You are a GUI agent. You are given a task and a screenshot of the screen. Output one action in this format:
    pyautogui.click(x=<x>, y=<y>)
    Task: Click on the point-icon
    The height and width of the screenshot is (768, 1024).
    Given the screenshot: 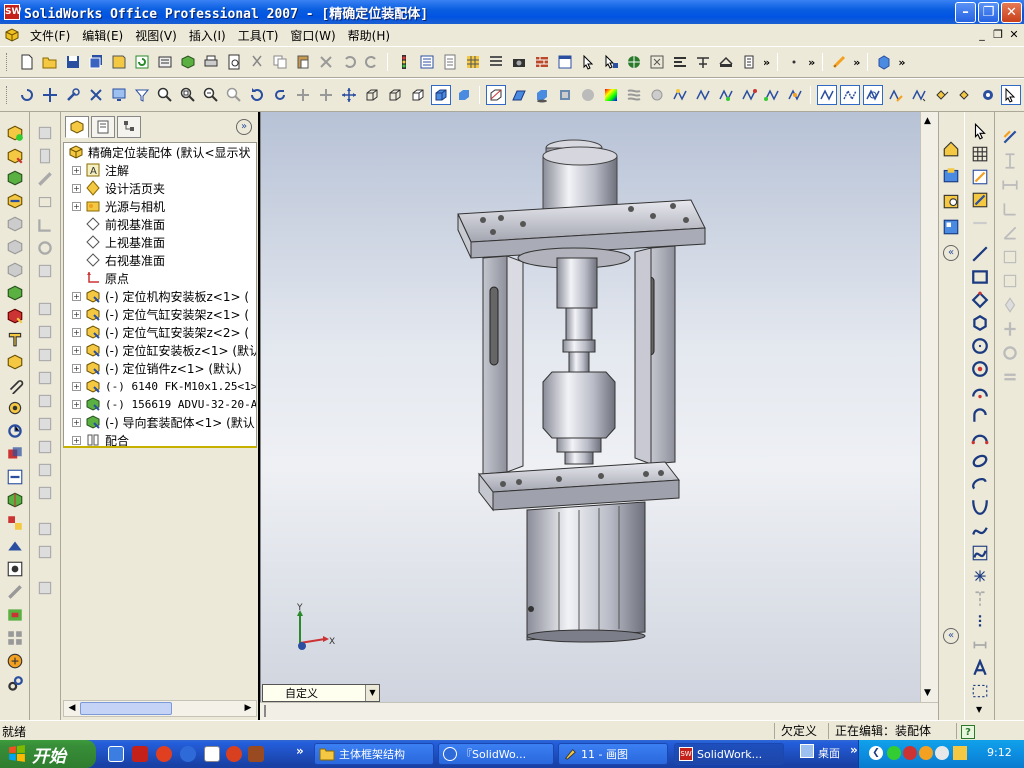 What is the action you would take?
    pyautogui.click(x=794, y=62)
    